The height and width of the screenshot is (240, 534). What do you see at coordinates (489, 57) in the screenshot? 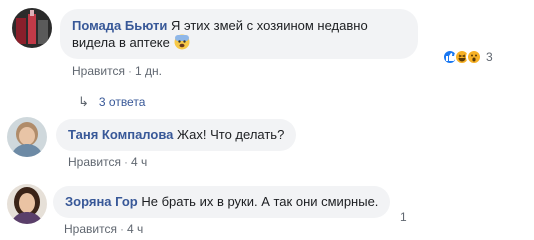
I see `reaction-count: 3` at bounding box center [489, 57].